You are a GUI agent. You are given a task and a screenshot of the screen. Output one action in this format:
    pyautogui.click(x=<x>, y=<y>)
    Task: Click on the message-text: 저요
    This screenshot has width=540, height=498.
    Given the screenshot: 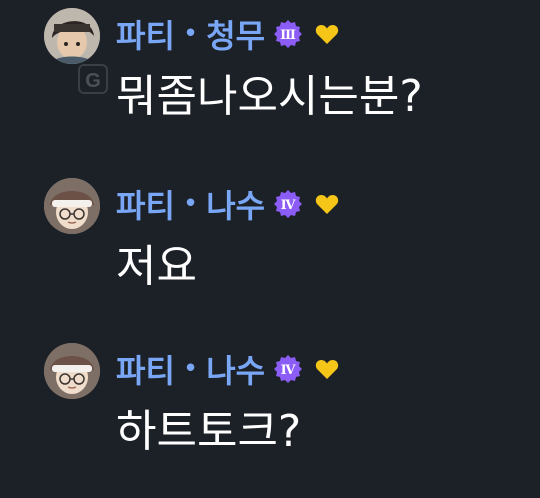 What is the action you would take?
    pyautogui.click(x=156, y=266)
    